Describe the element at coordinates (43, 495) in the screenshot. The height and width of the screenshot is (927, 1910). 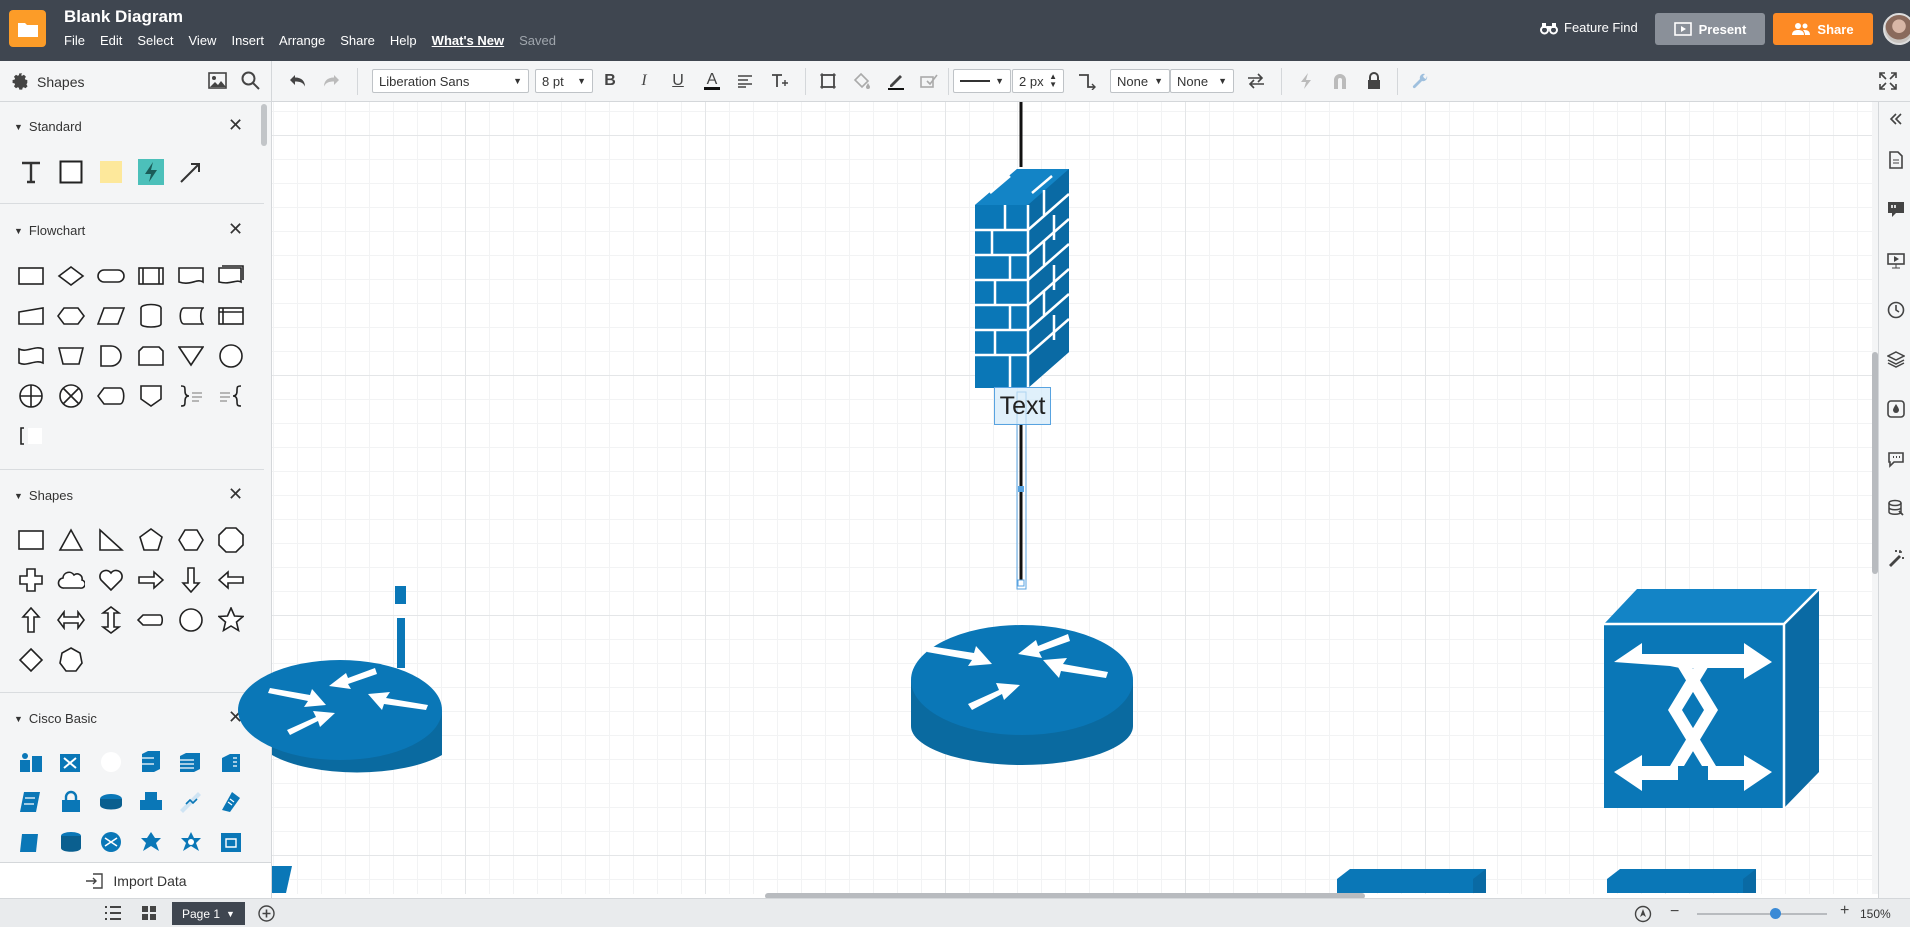
I see `section-header-shapes: ▼ Shapes` at that location.